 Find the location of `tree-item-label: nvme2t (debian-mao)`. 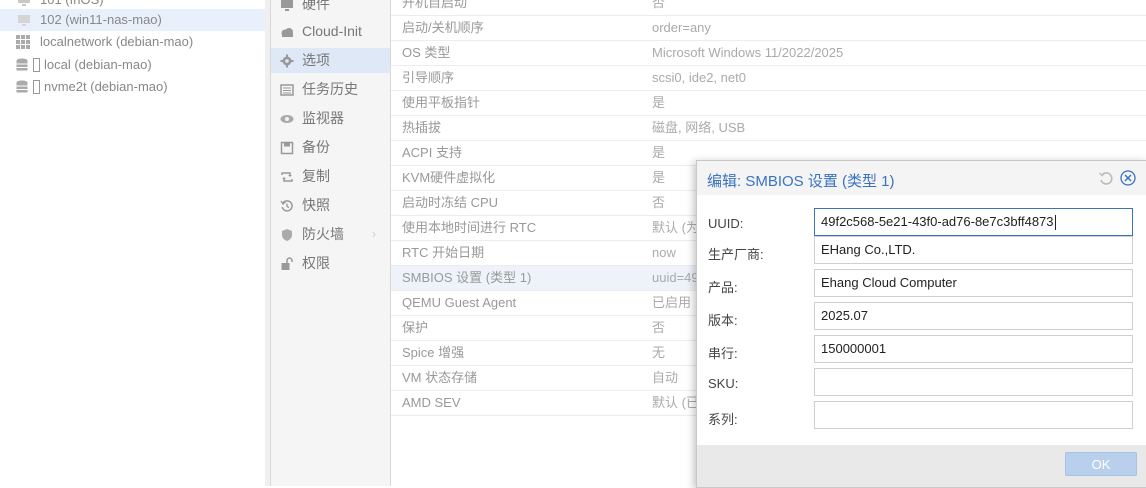

tree-item-label: nvme2t (debian-mao) is located at coordinates (106, 86).